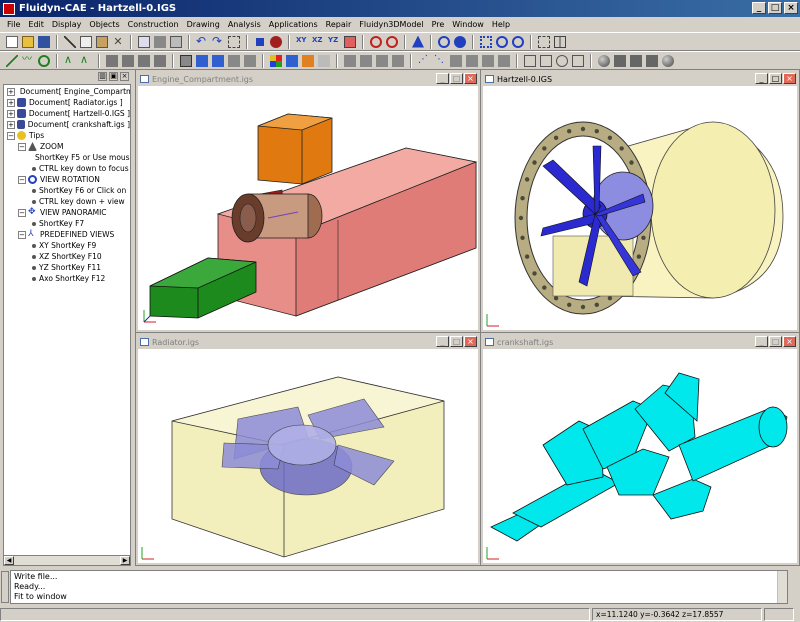  What do you see at coordinates (502, 41) in the screenshot?
I see `refresh-icon` at bounding box center [502, 41].